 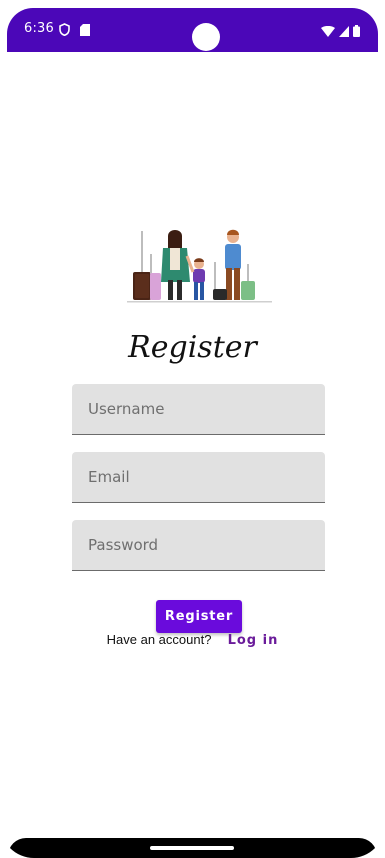 What do you see at coordinates (39, 28) in the screenshot?
I see `status-time: 6:36` at bounding box center [39, 28].